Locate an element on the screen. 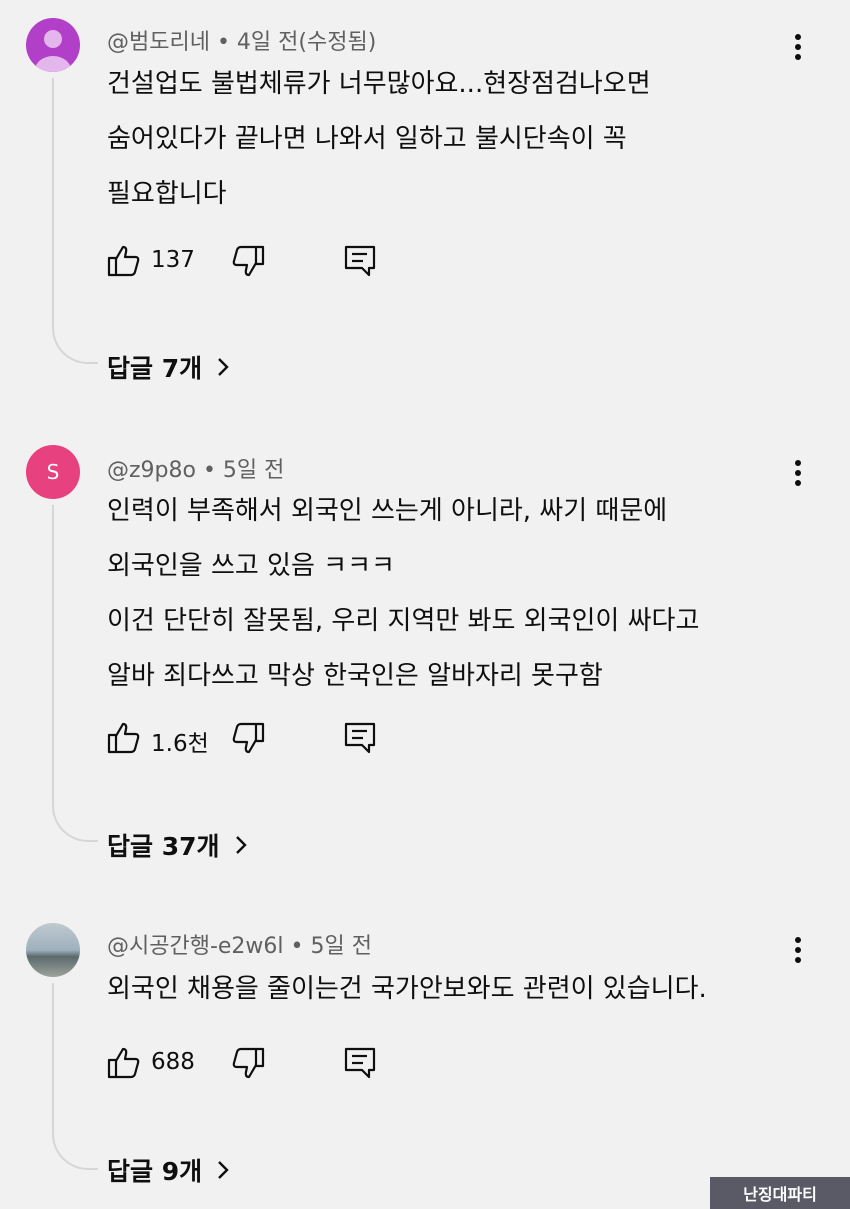  default-avatar-icon is located at coordinates (53, 51).